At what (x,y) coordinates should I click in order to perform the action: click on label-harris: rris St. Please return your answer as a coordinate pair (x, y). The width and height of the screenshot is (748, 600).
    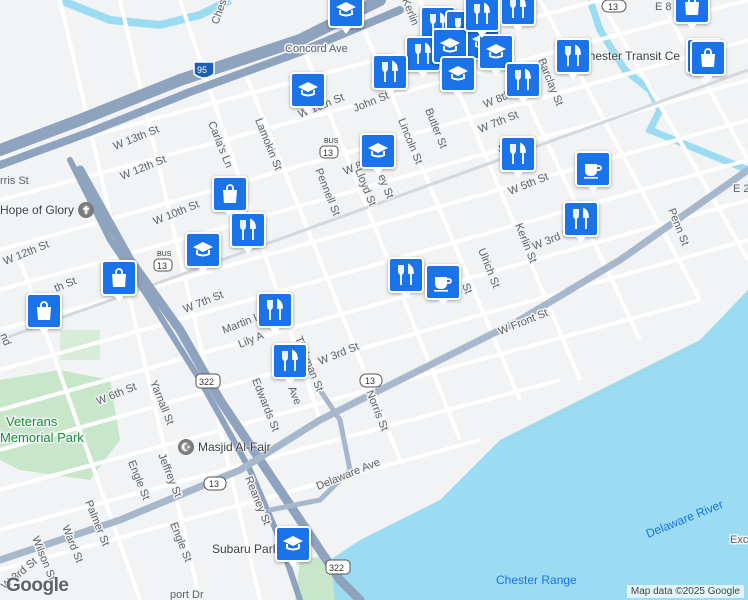
    Looking at the image, I should click on (14, 181).